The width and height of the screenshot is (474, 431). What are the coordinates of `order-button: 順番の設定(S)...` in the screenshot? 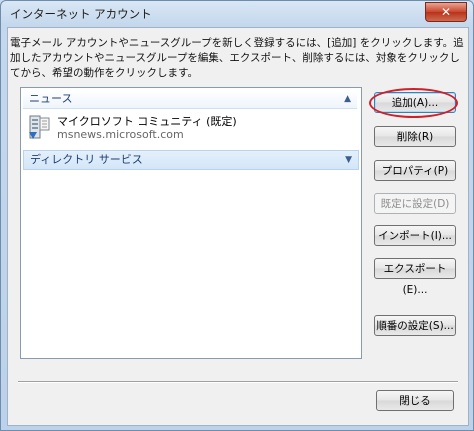 It's located at (415, 325).